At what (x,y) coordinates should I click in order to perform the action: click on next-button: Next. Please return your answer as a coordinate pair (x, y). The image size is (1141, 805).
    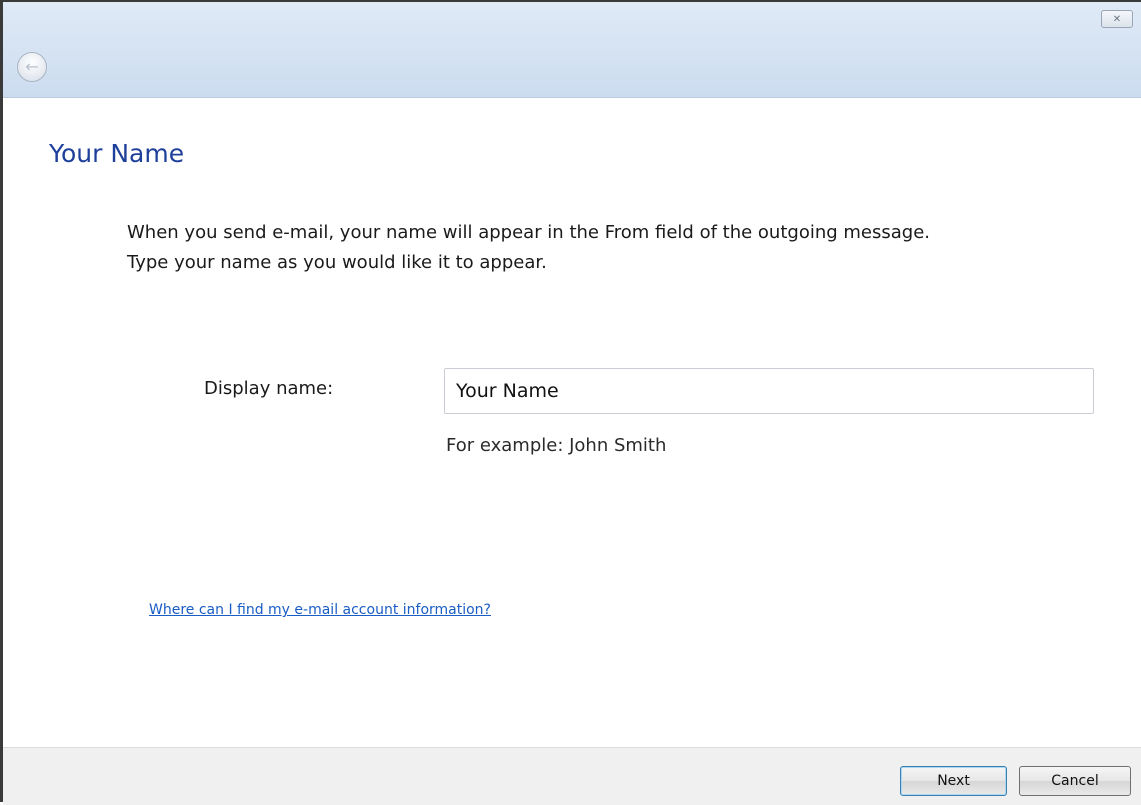
    Looking at the image, I should click on (953, 781).